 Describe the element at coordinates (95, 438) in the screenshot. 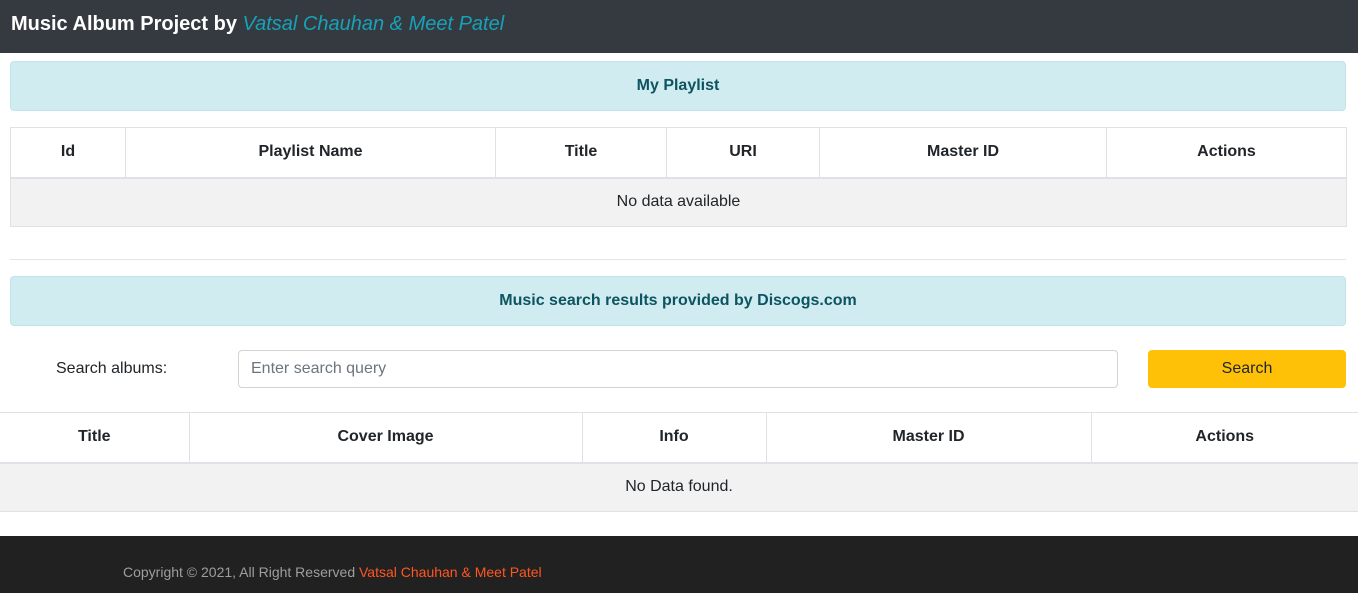

I see `results-col-title: Title` at that location.